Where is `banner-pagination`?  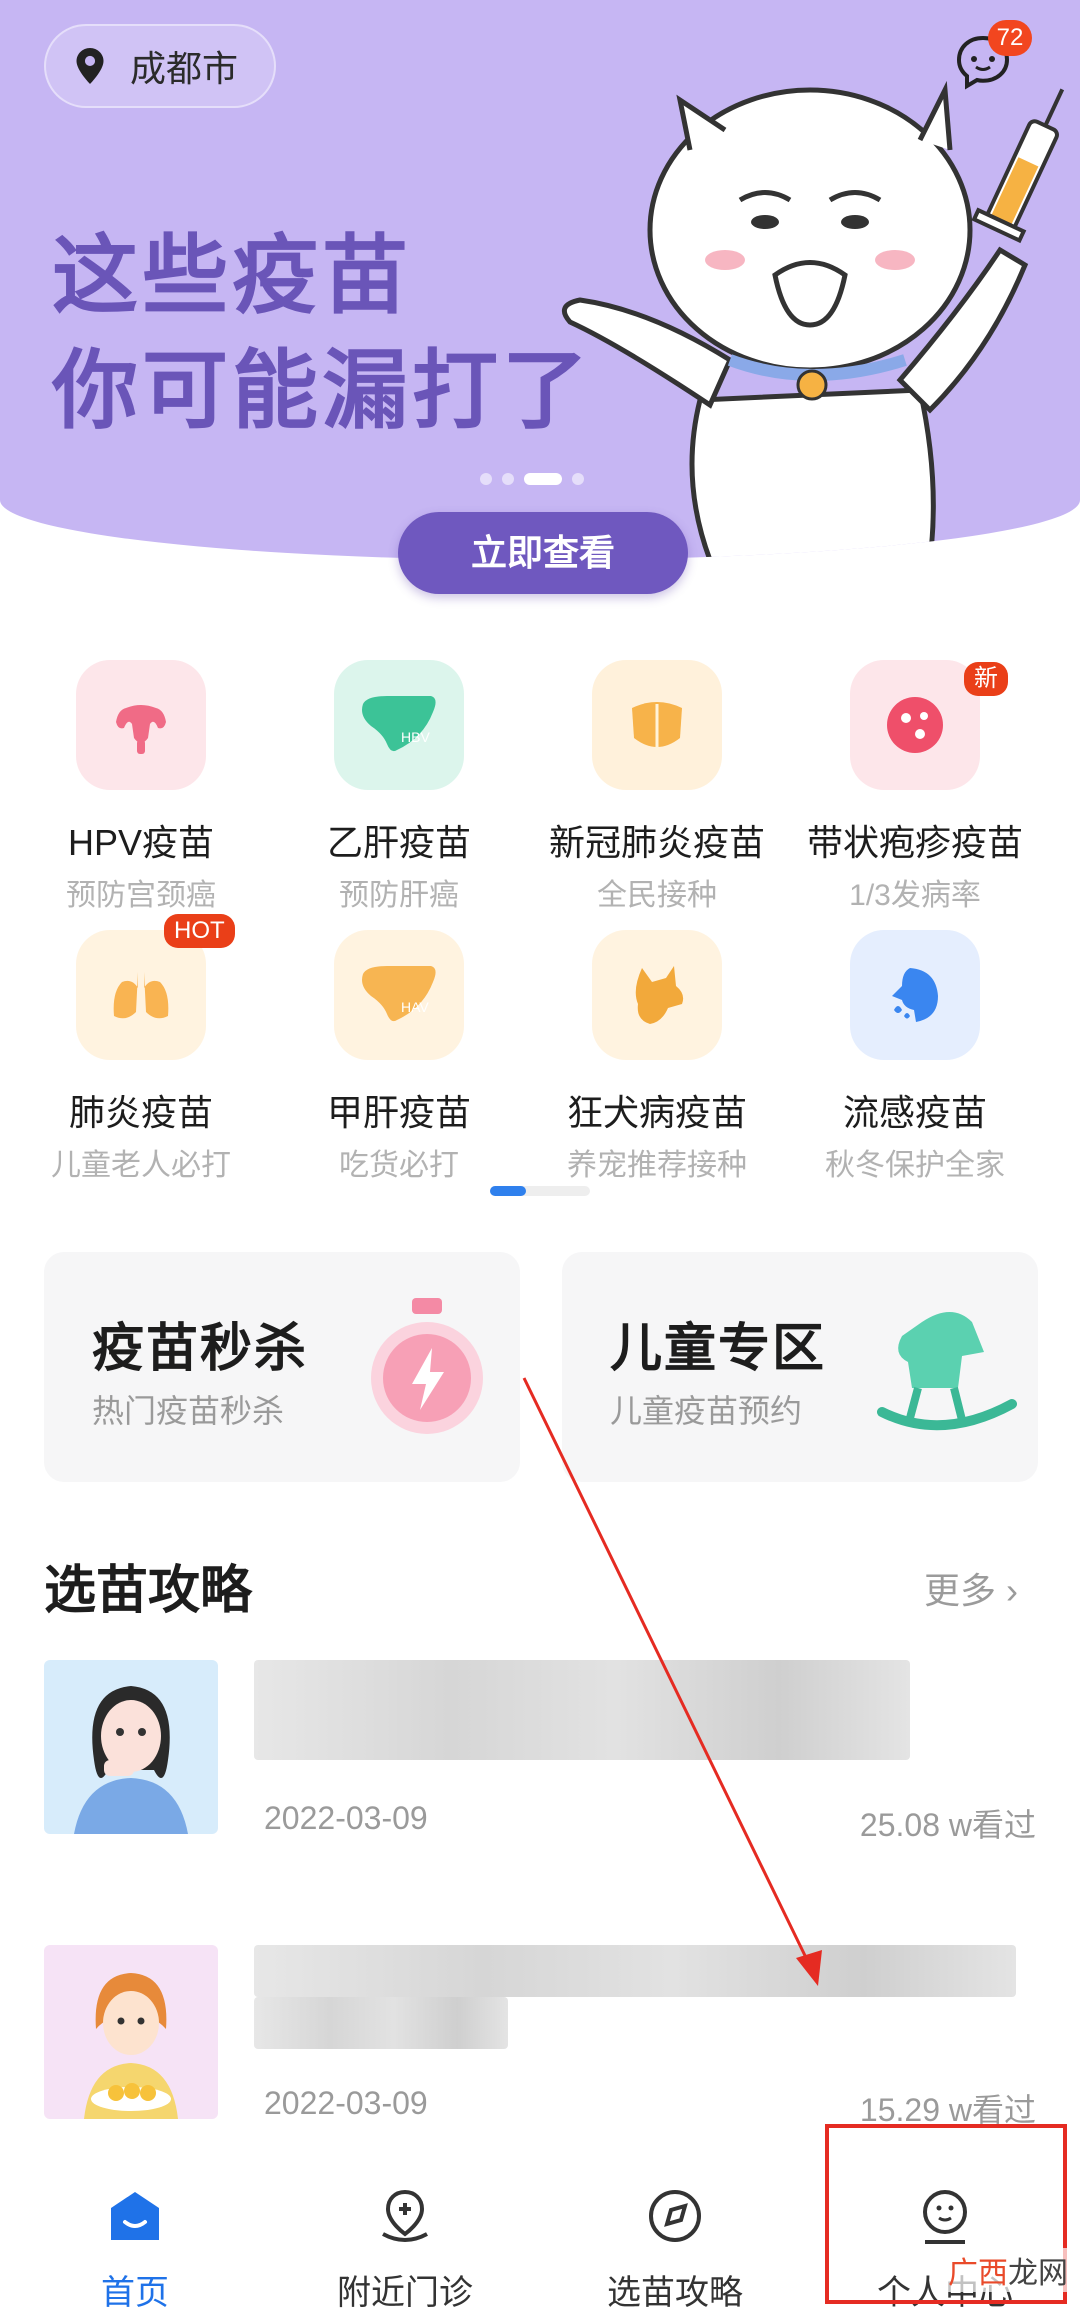 banner-pagination is located at coordinates (532, 479).